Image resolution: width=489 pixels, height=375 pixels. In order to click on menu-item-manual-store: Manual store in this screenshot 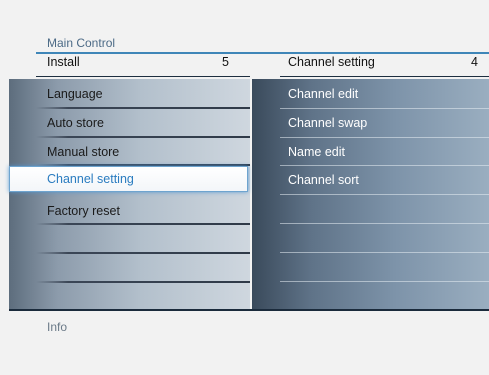, I will do `click(129, 152)`.